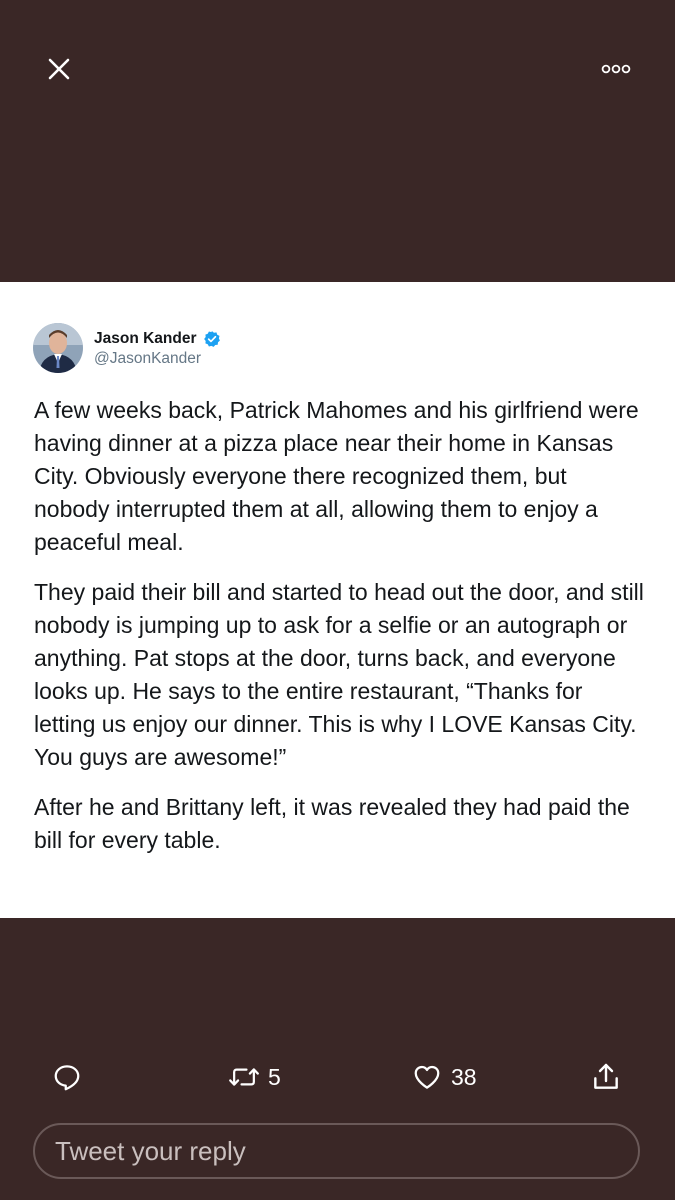 This screenshot has height=1200, width=675. Describe the element at coordinates (150, 1150) in the screenshot. I see `reply-placeholder: Tweet your reply` at that location.